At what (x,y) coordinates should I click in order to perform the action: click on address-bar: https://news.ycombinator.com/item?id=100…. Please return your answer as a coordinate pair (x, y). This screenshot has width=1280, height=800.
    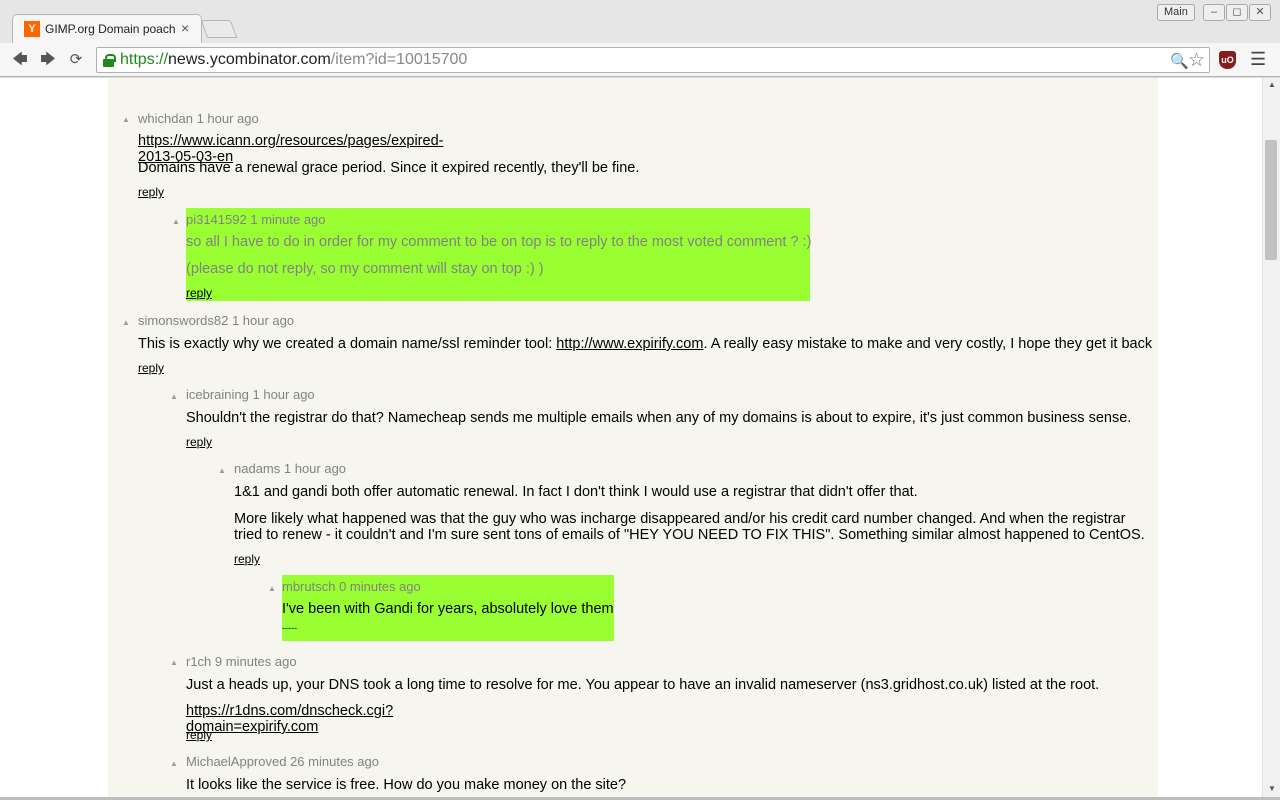
    Looking at the image, I should click on (653, 60).